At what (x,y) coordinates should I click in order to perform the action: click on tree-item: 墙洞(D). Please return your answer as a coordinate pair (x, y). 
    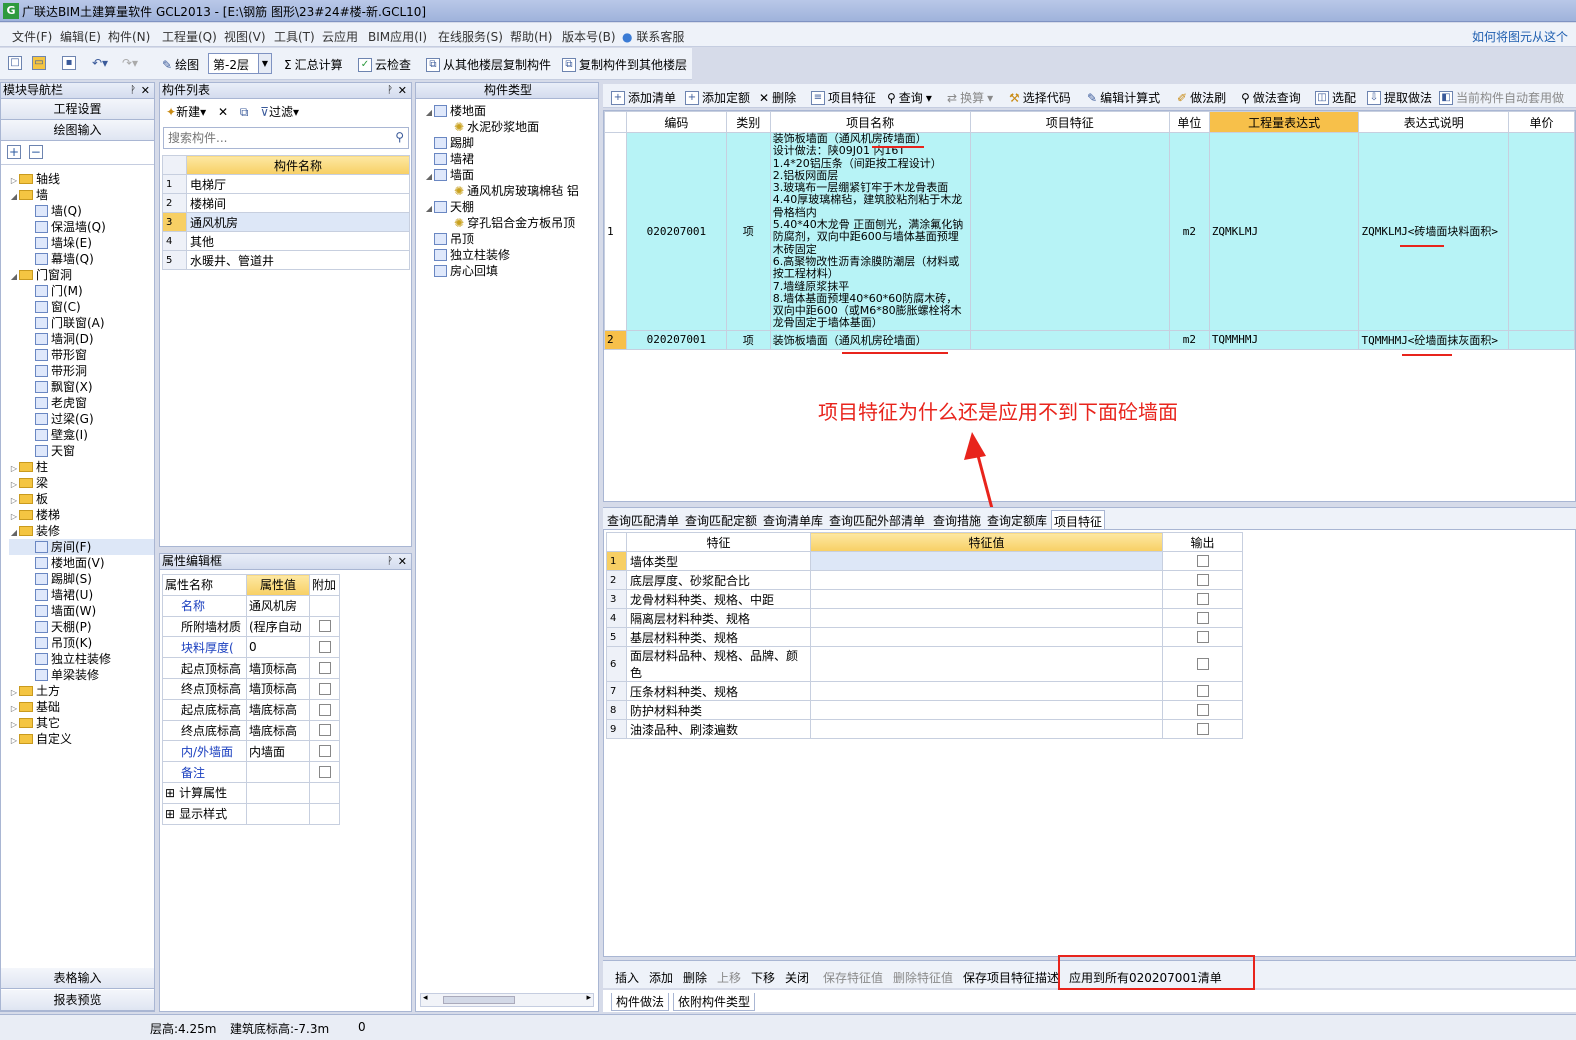
    Looking at the image, I should click on (81, 339).